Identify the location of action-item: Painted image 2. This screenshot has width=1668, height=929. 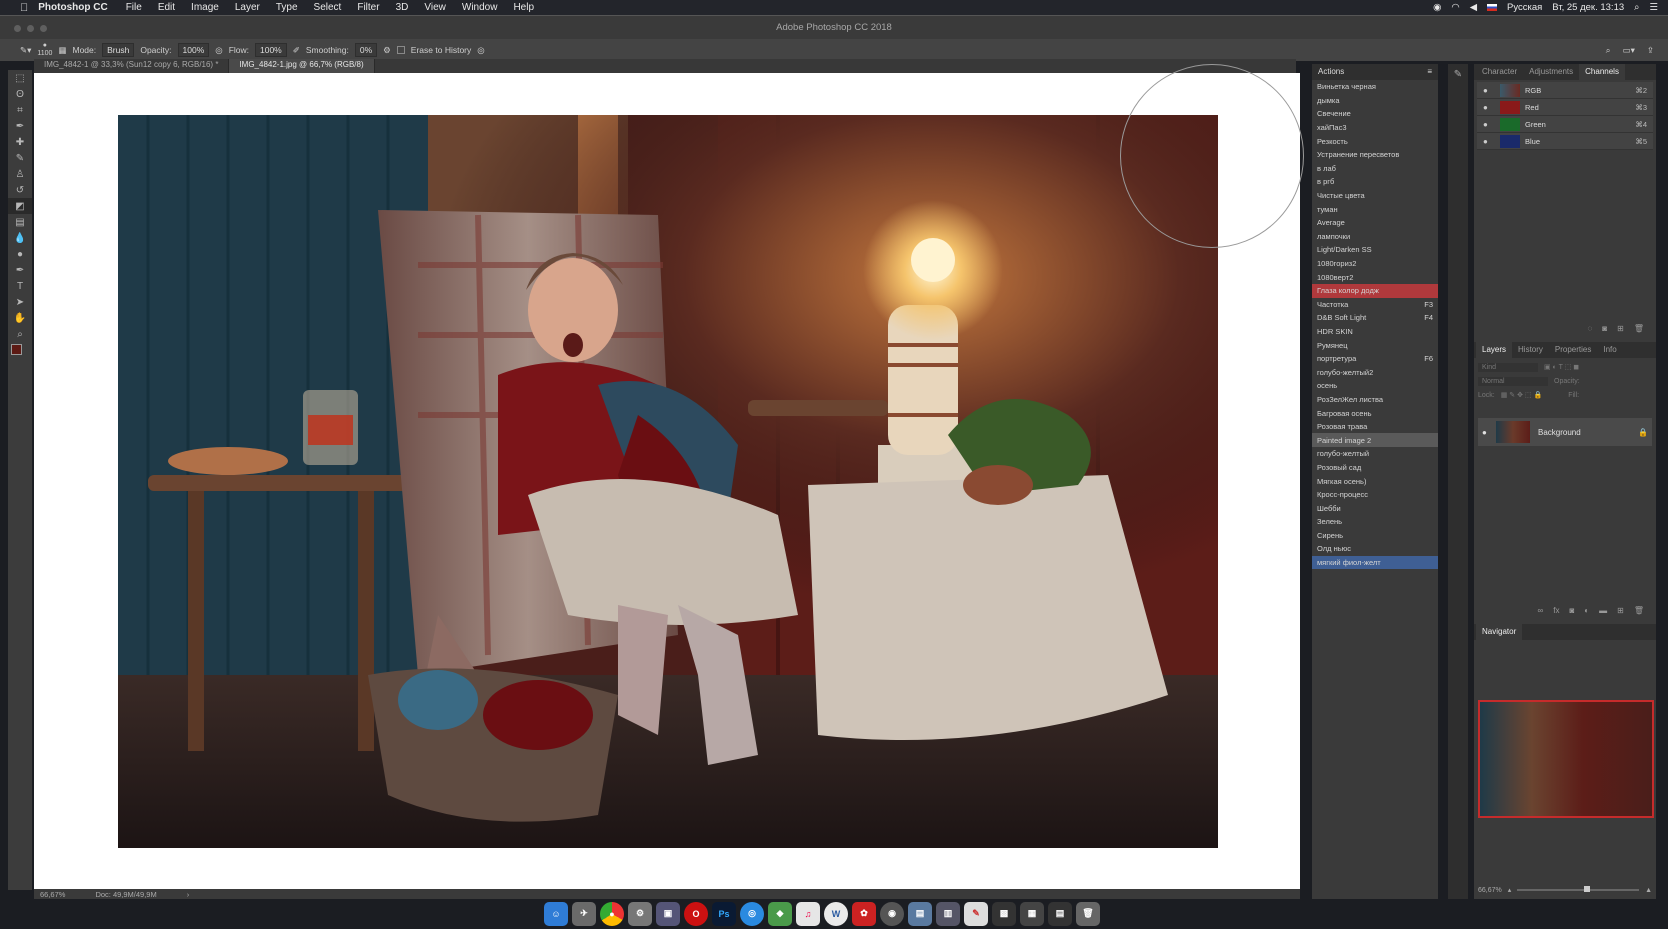
(1375, 440).